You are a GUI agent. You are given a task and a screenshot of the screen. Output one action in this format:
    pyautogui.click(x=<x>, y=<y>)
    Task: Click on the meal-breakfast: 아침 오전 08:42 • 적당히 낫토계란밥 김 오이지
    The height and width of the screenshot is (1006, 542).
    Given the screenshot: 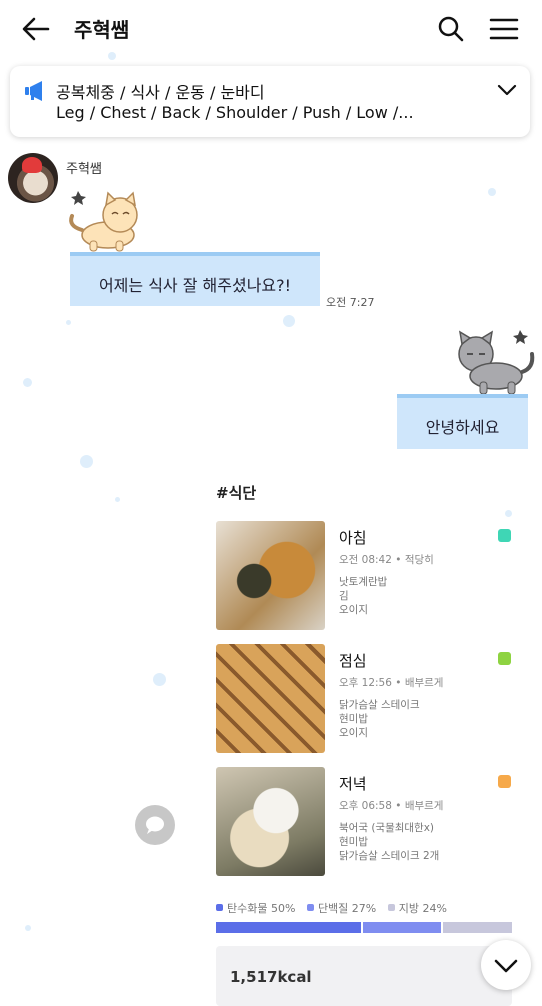 What is the action you would take?
    pyautogui.click(x=366, y=576)
    